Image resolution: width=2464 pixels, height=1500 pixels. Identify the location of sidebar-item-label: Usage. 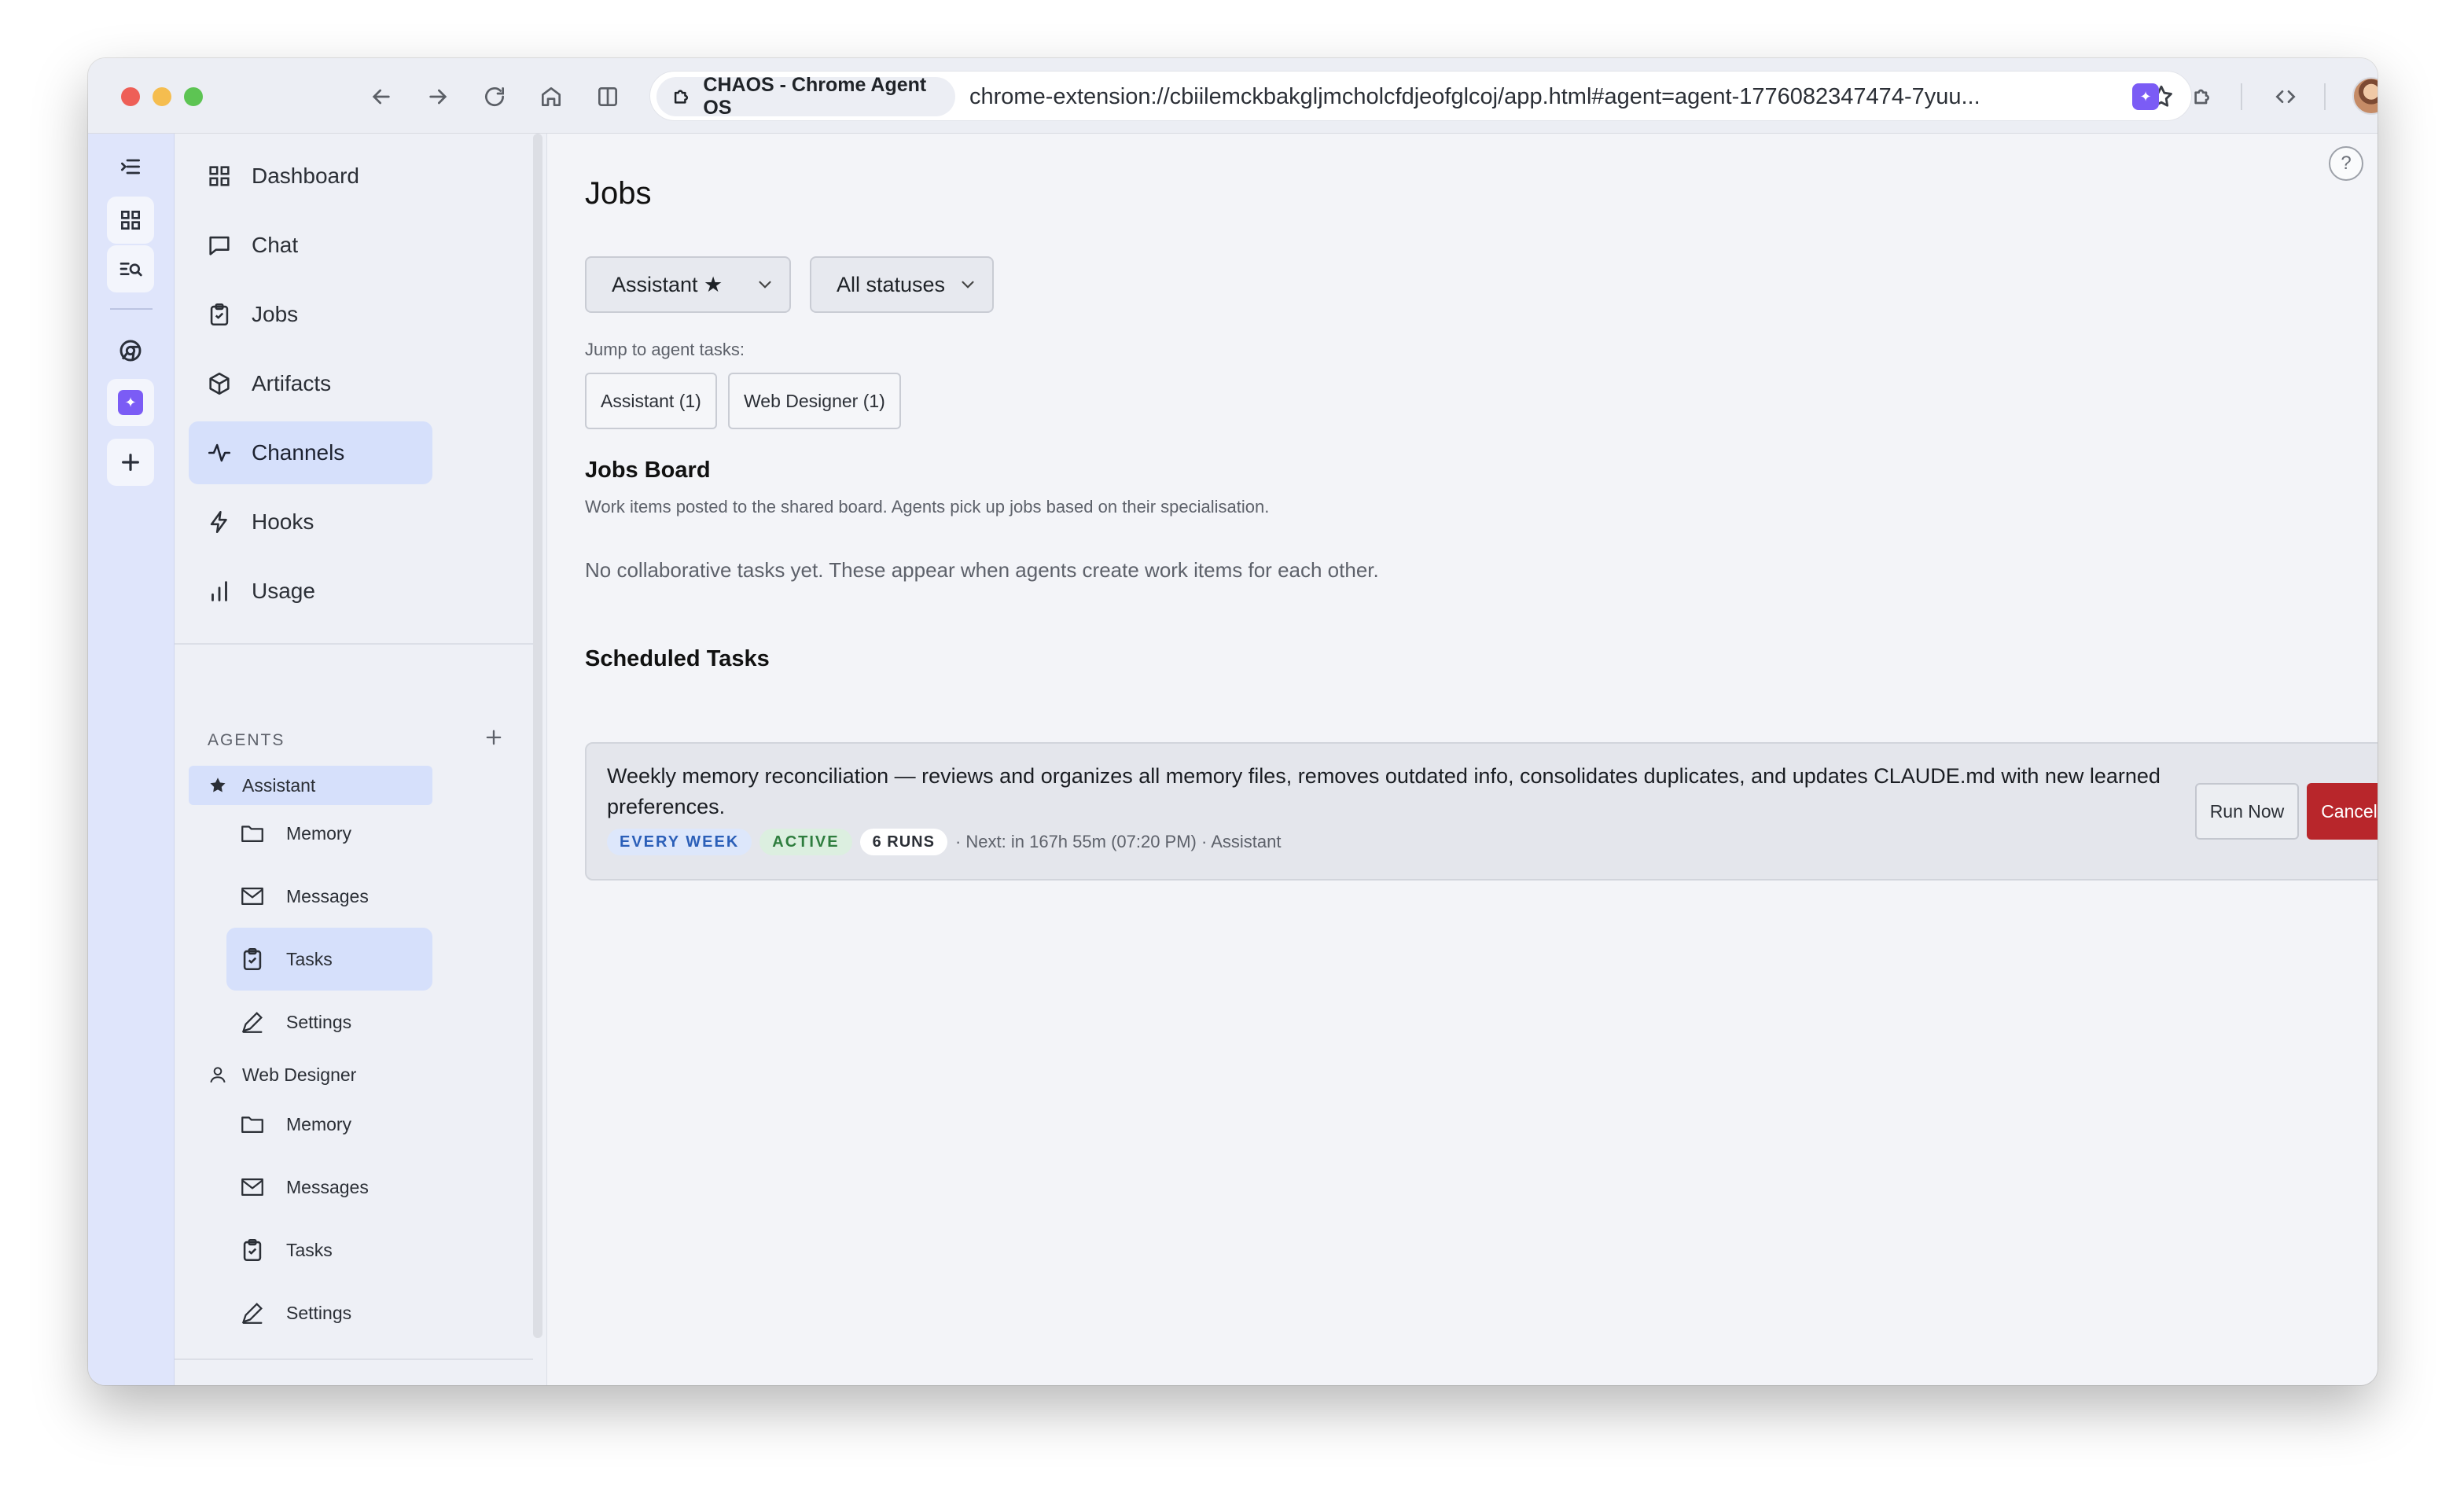
(283, 591).